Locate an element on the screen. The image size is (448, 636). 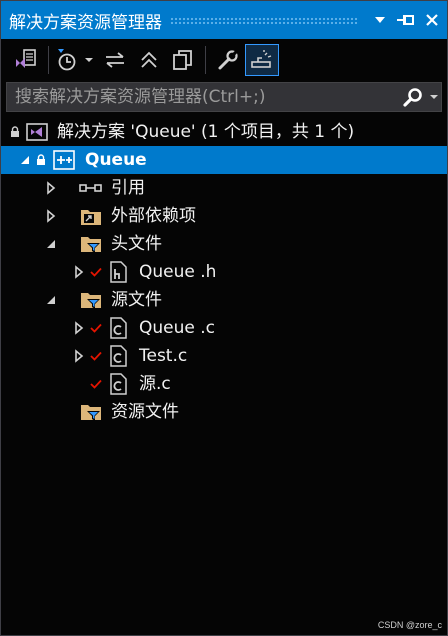
collapse-all-icon is located at coordinates (149, 59).